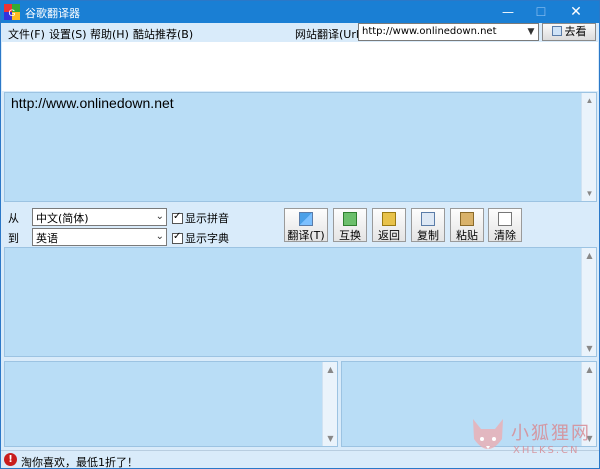 This screenshot has height=469, width=600. What do you see at coordinates (428, 235) in the screenshot?
I see `copy-button-label: 复制` at bounding box center [428, 235].